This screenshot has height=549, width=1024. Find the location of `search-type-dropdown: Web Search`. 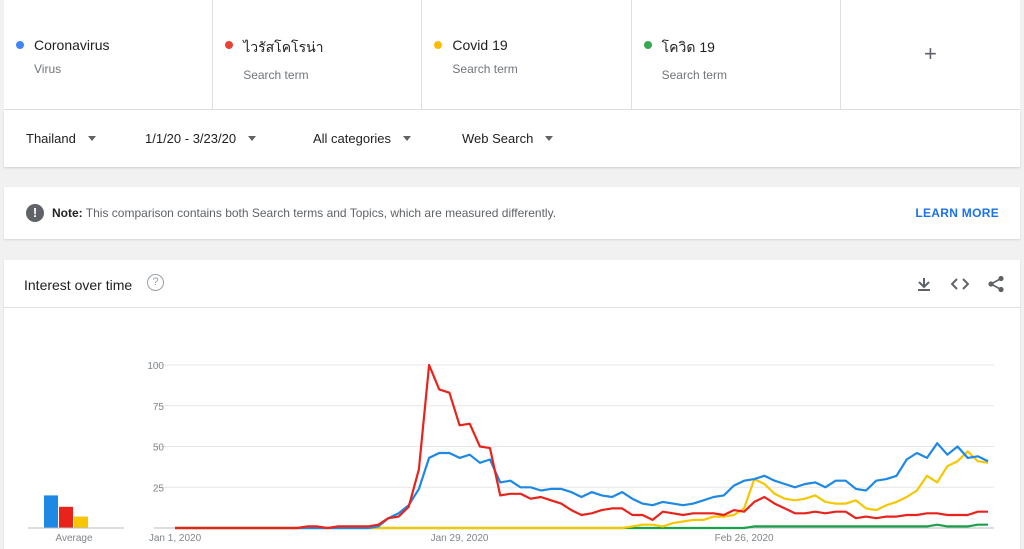

search-type-dropdown: Web Search is located at coordinates (508, 138).